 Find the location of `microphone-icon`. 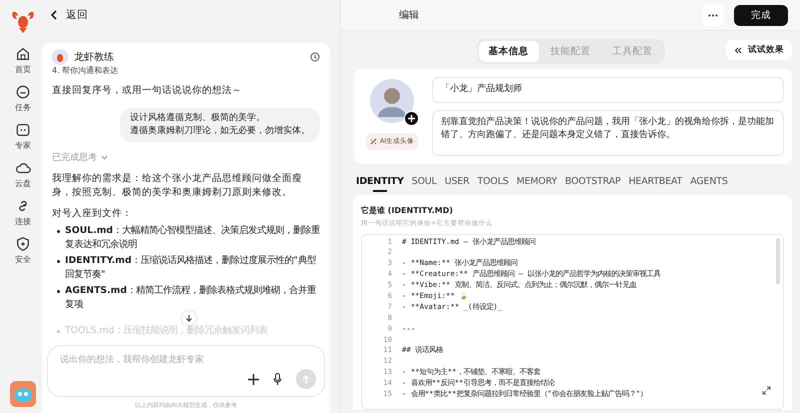

microphone-icon is located at coordinates (277, 379).